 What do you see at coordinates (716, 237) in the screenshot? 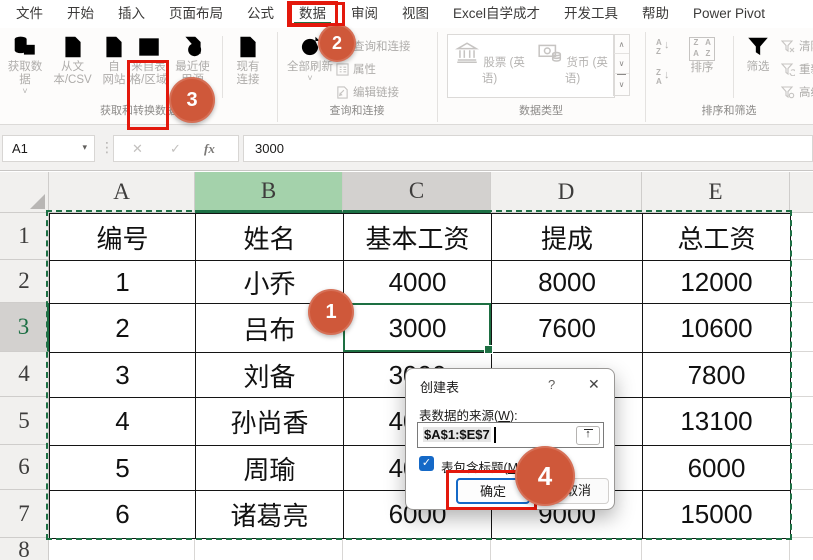
I see `table-cell: 总工资` at bounding box center [716, 237].